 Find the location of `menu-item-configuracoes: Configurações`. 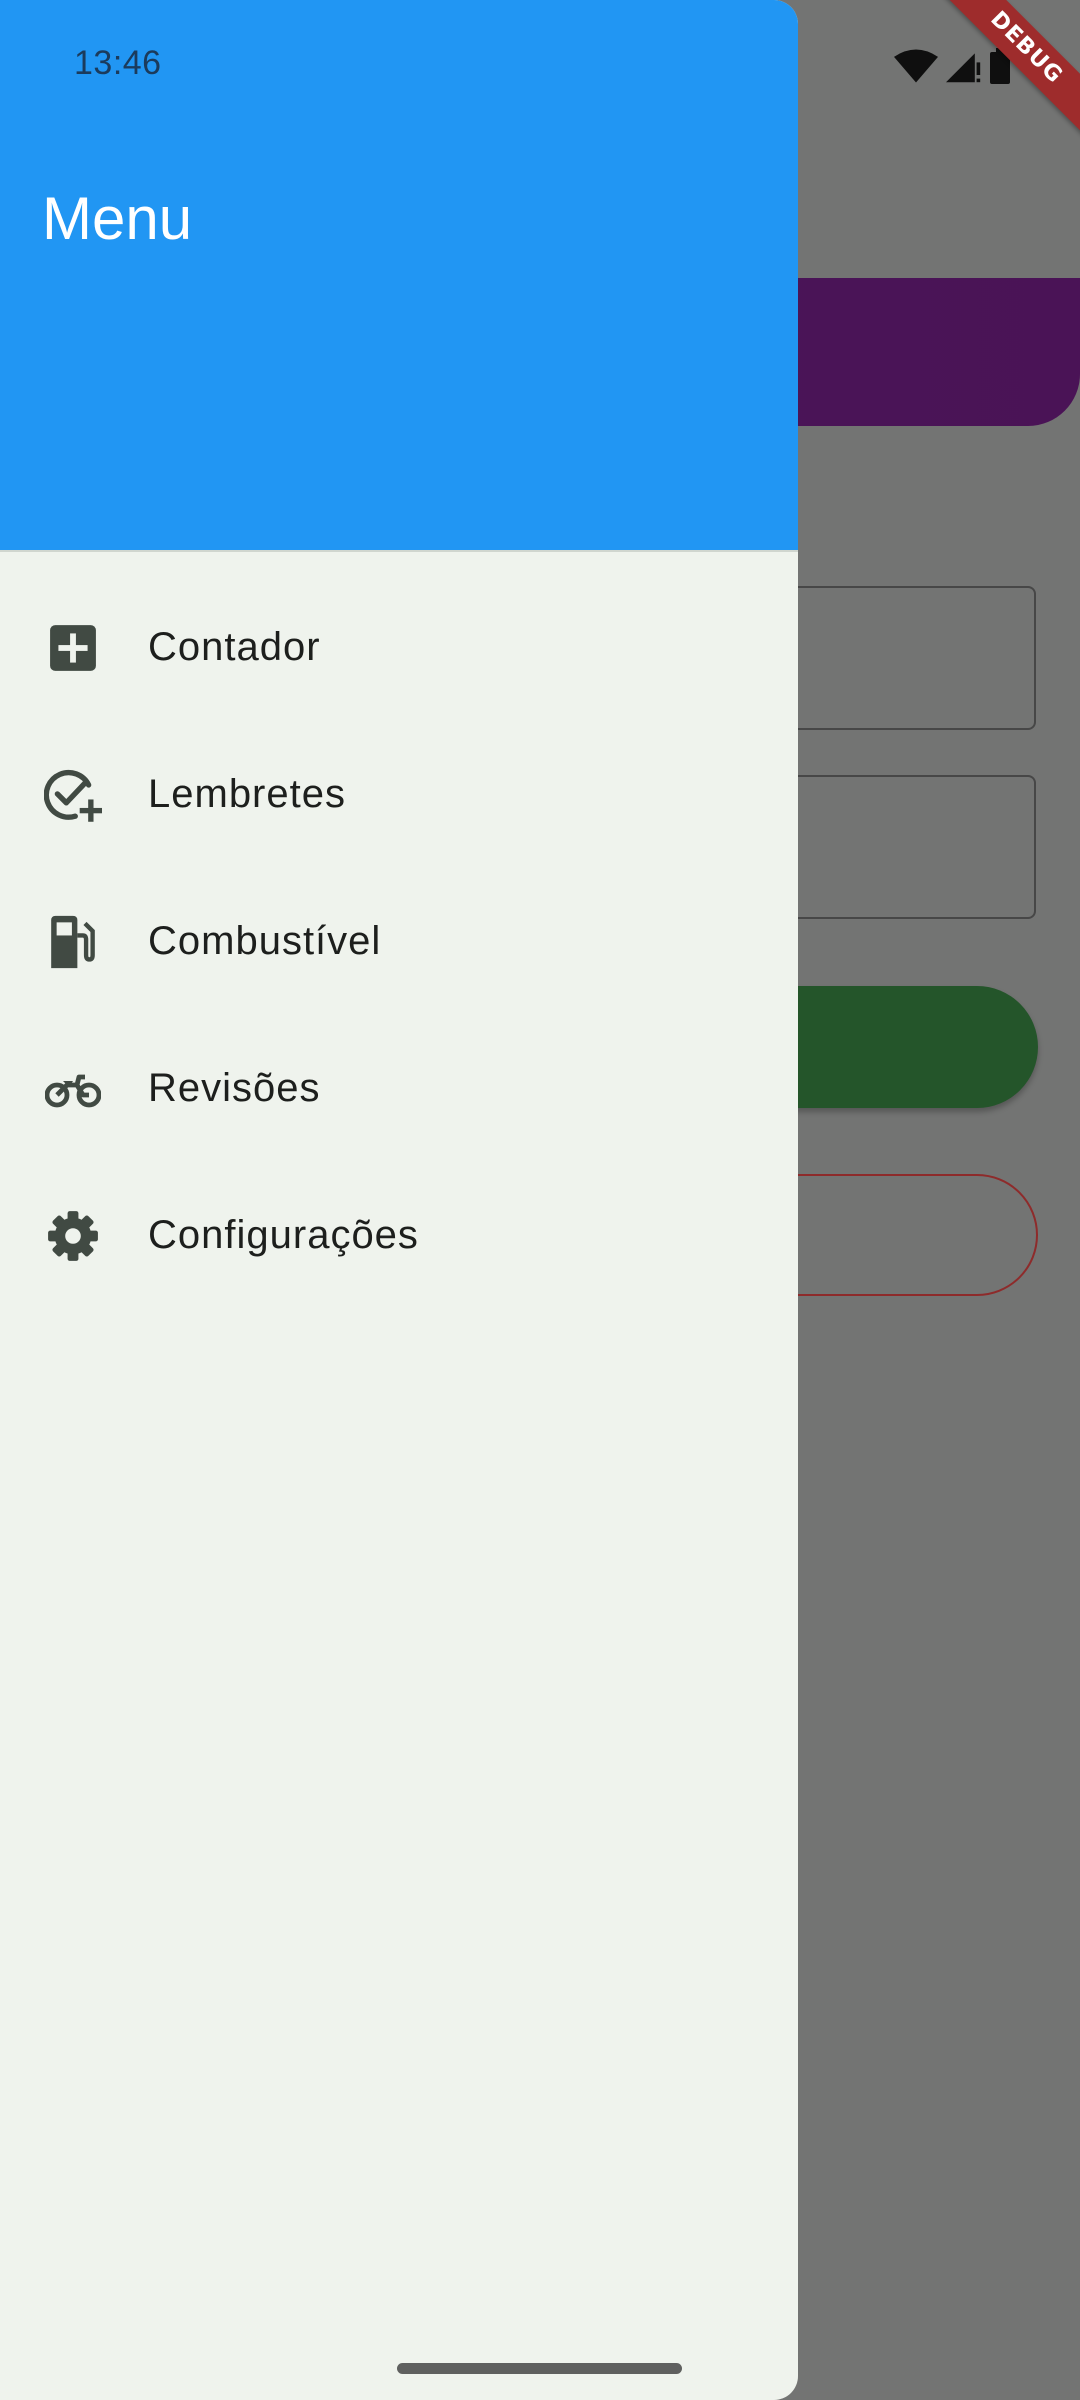

menu-item-configuracoes: Configurações is located at coordinates (399, 1235).